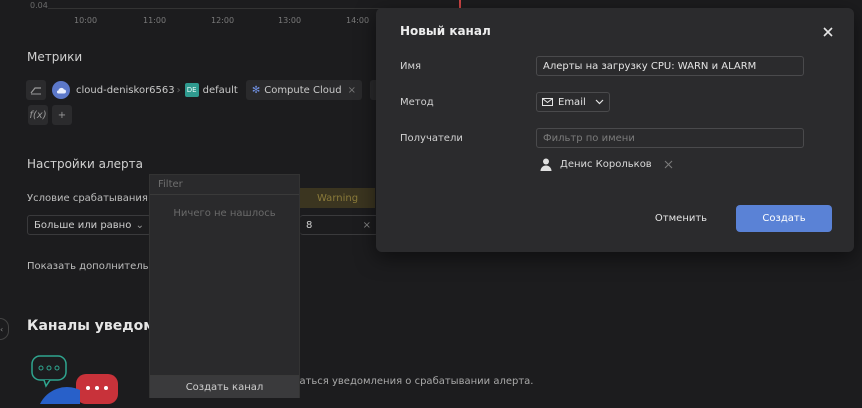 This screenshot has width=862, height=408. Describe the element at coordinates (87, 198) in the screenshot. I see `condition-label: Условие срабатывания` at that location.